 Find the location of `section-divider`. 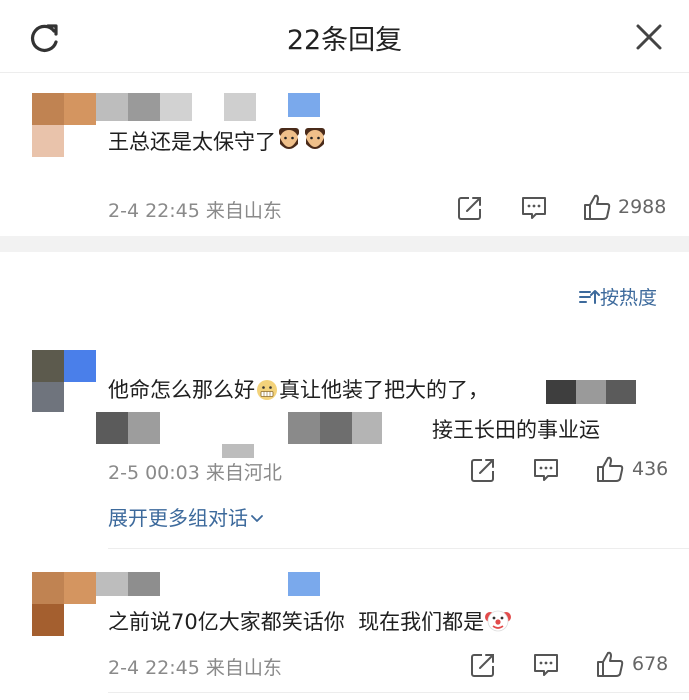

section-divider is located at coordinates (344, 244).